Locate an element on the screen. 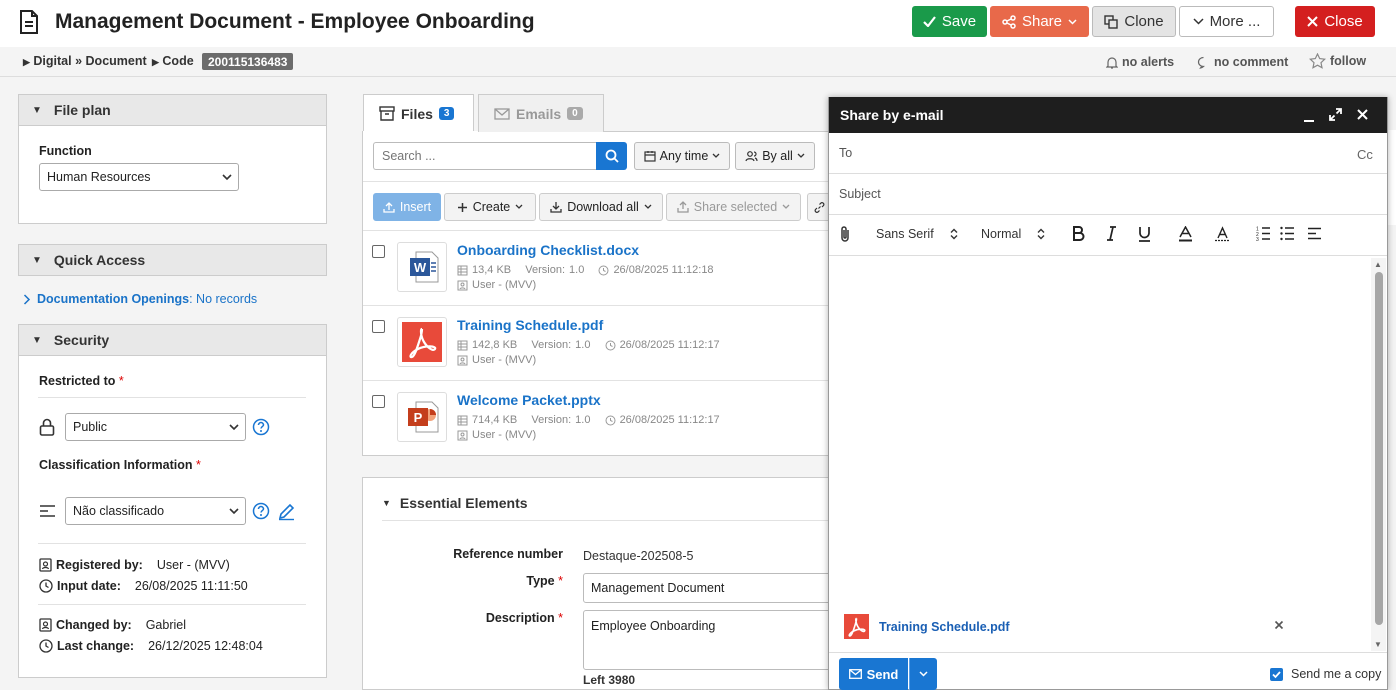  attachment-name: Training Schedule.pdf is located at coordinates (944, 627).